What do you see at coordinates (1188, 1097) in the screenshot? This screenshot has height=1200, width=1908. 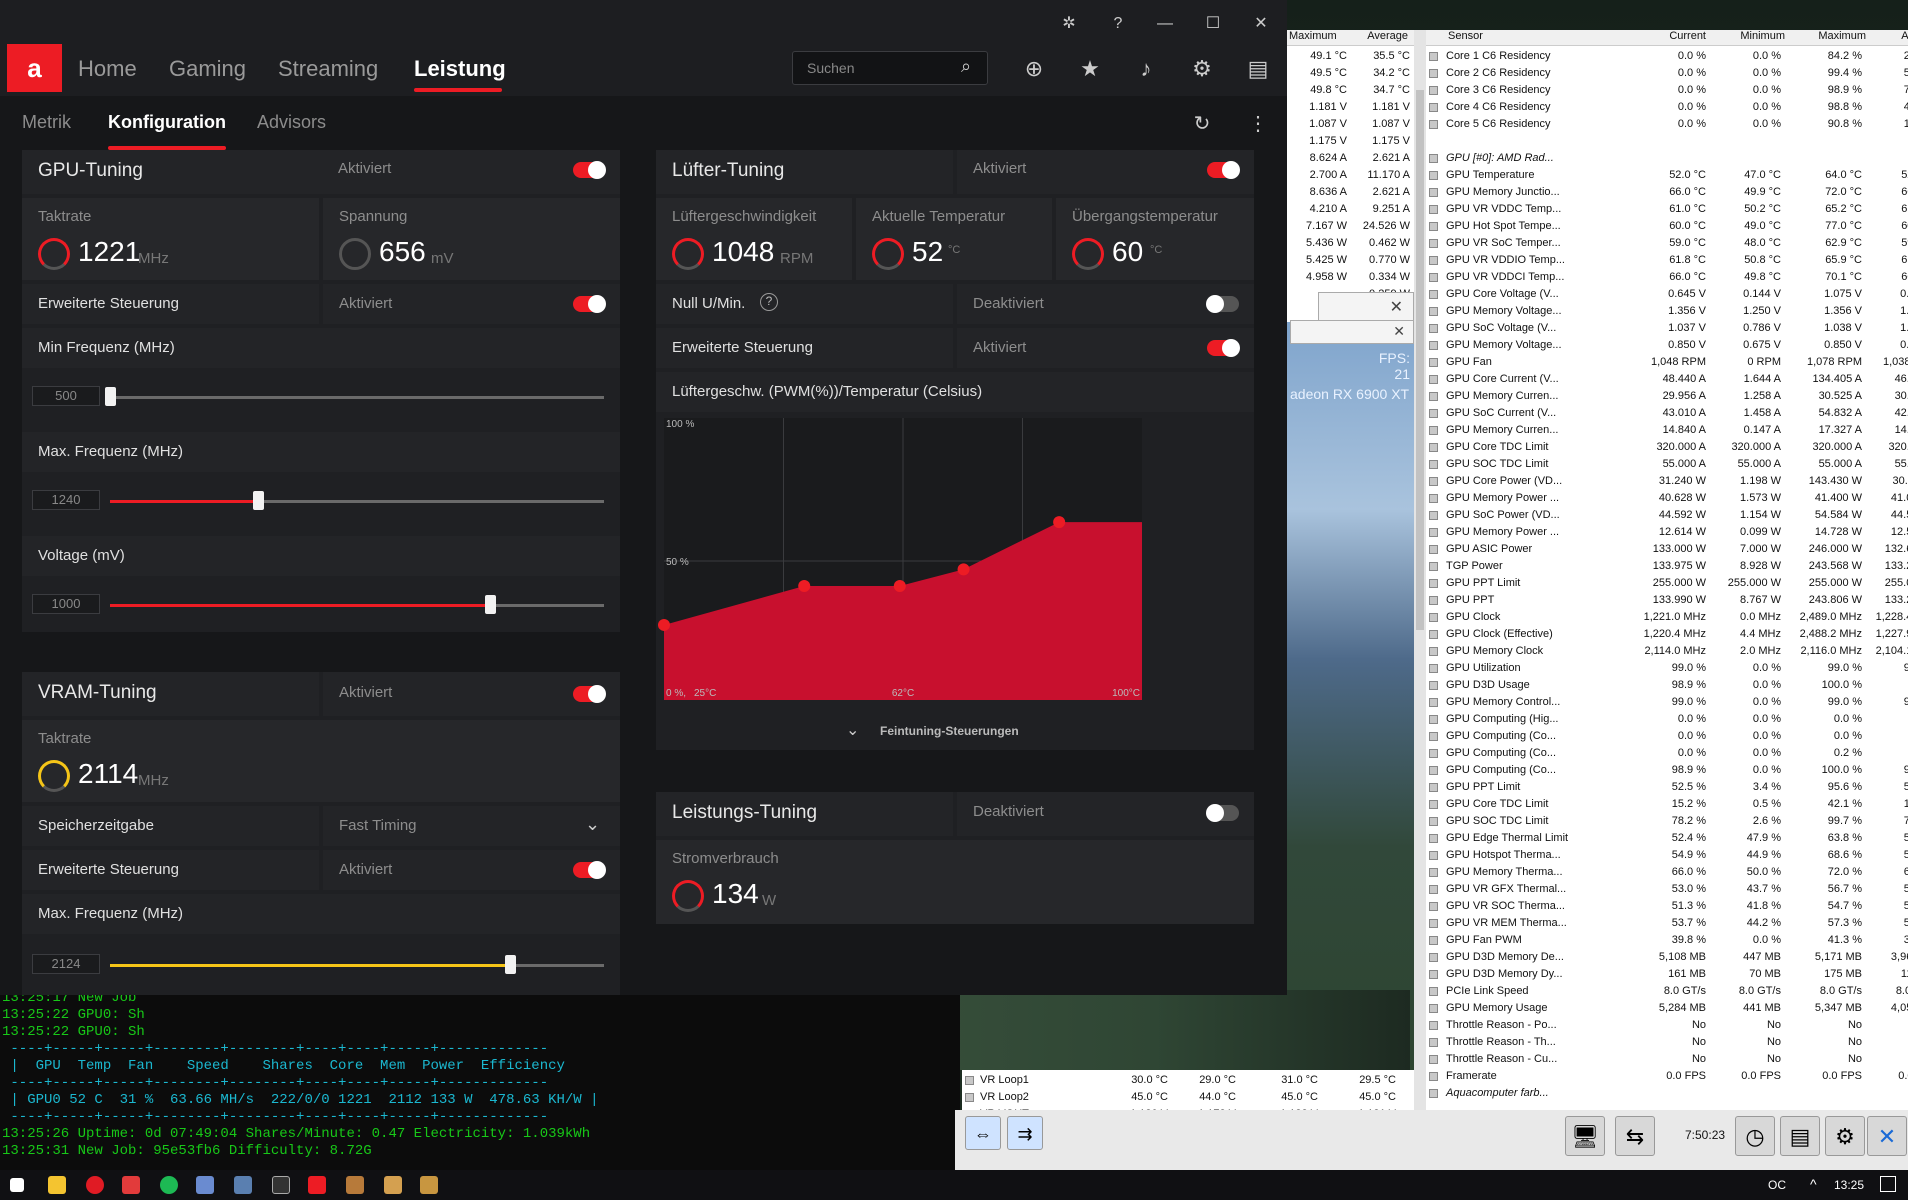 I see `sensor-row: VR Loop2 45.0 °C 44.0 °C 45.0 °C 45.0 °C` at bounding box center [1188, 1097].